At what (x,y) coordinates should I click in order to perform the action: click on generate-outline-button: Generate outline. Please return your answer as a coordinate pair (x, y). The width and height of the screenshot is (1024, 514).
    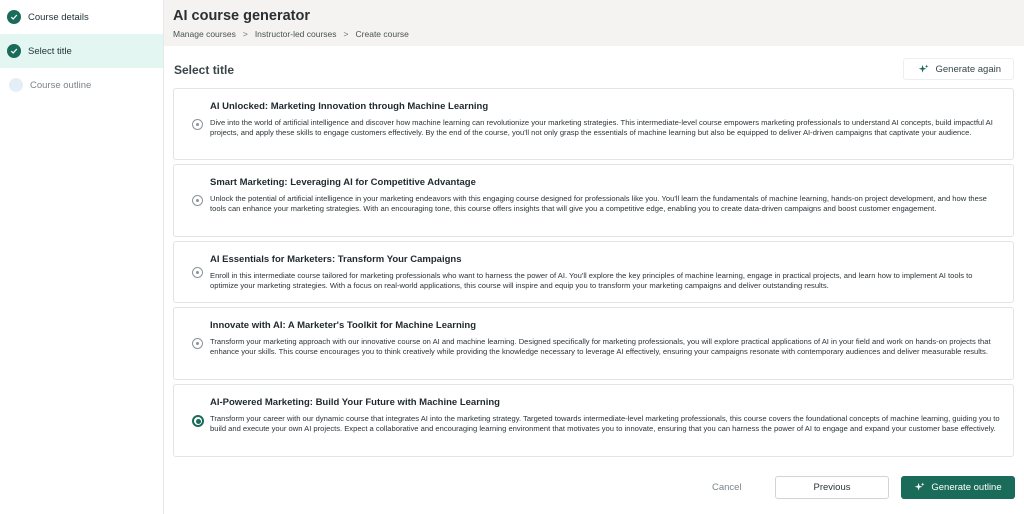
    Looking at the image, I should click on (958, 487).